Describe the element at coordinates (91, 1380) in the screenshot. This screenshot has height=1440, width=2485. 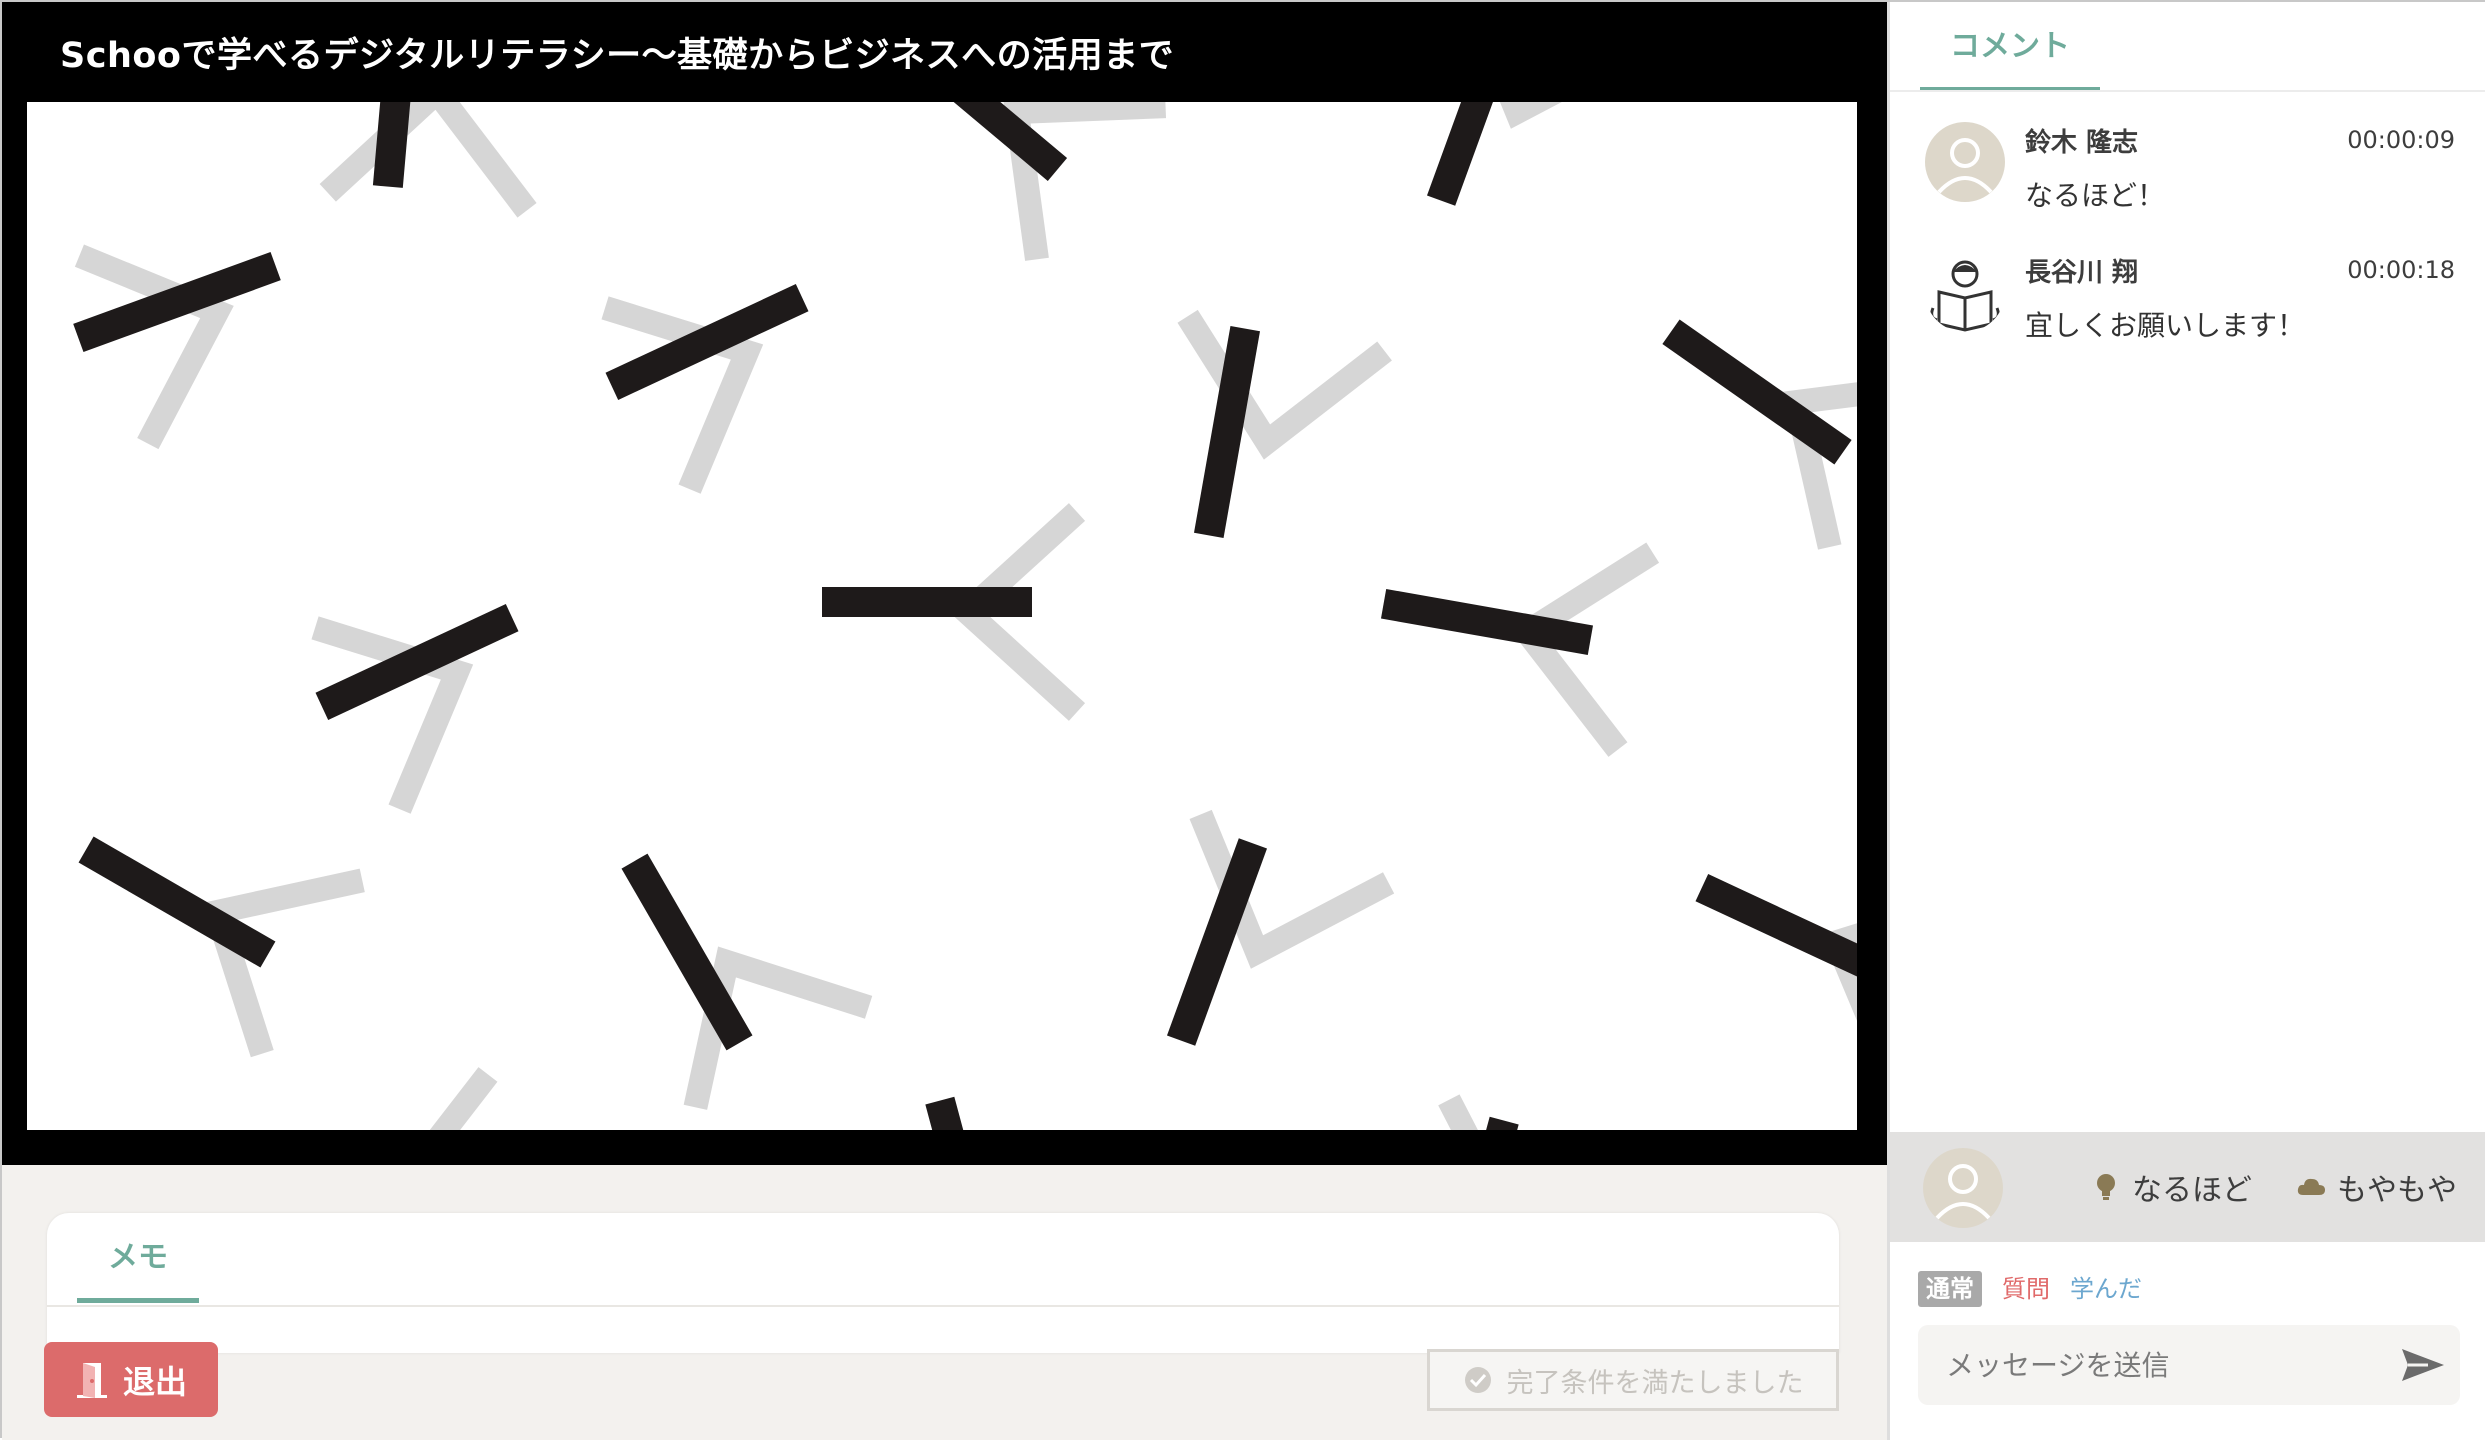
I see `door-icon` at that location.